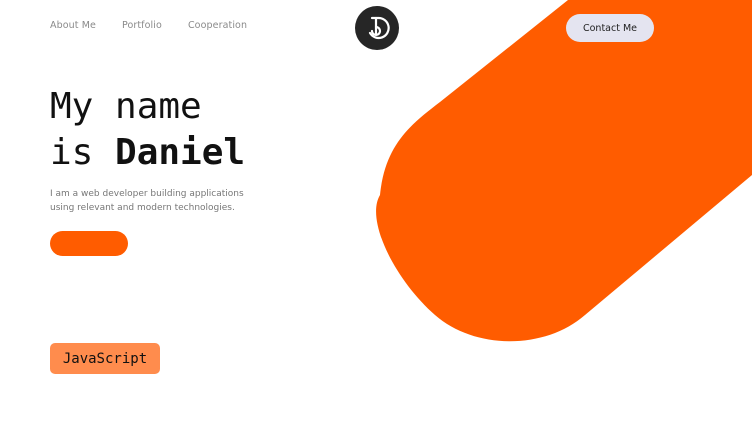  Describe the element at coordinates (73, 25) in the screenshot. I see `nav-item-about-me: About Me` at that location.